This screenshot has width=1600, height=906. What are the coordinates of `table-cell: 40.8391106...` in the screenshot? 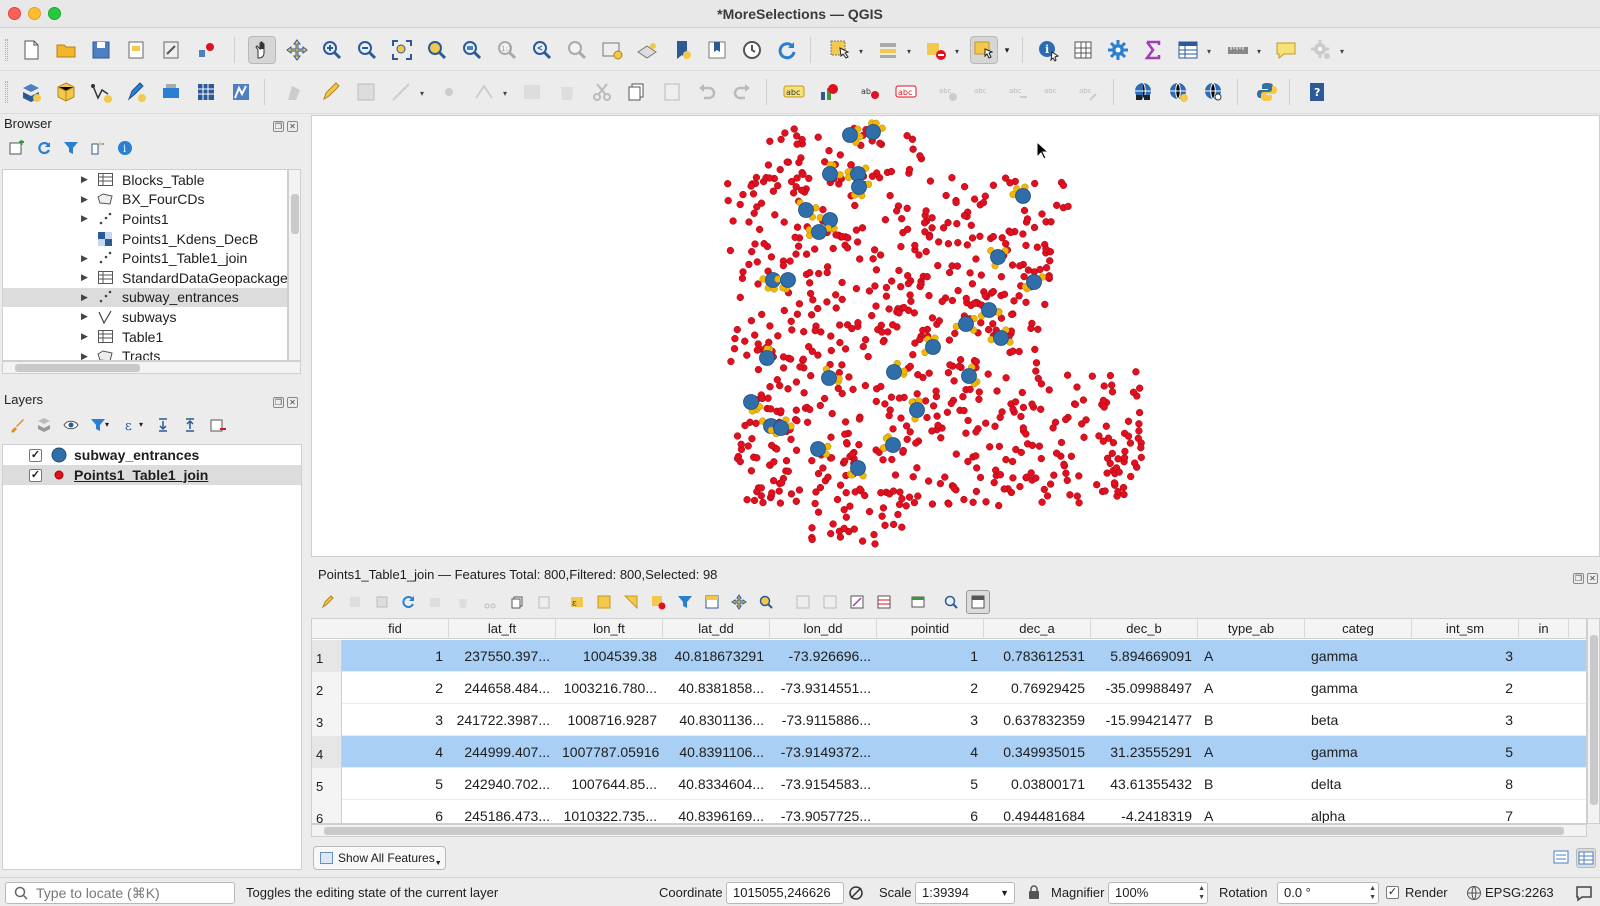 It's located at (716, 752).